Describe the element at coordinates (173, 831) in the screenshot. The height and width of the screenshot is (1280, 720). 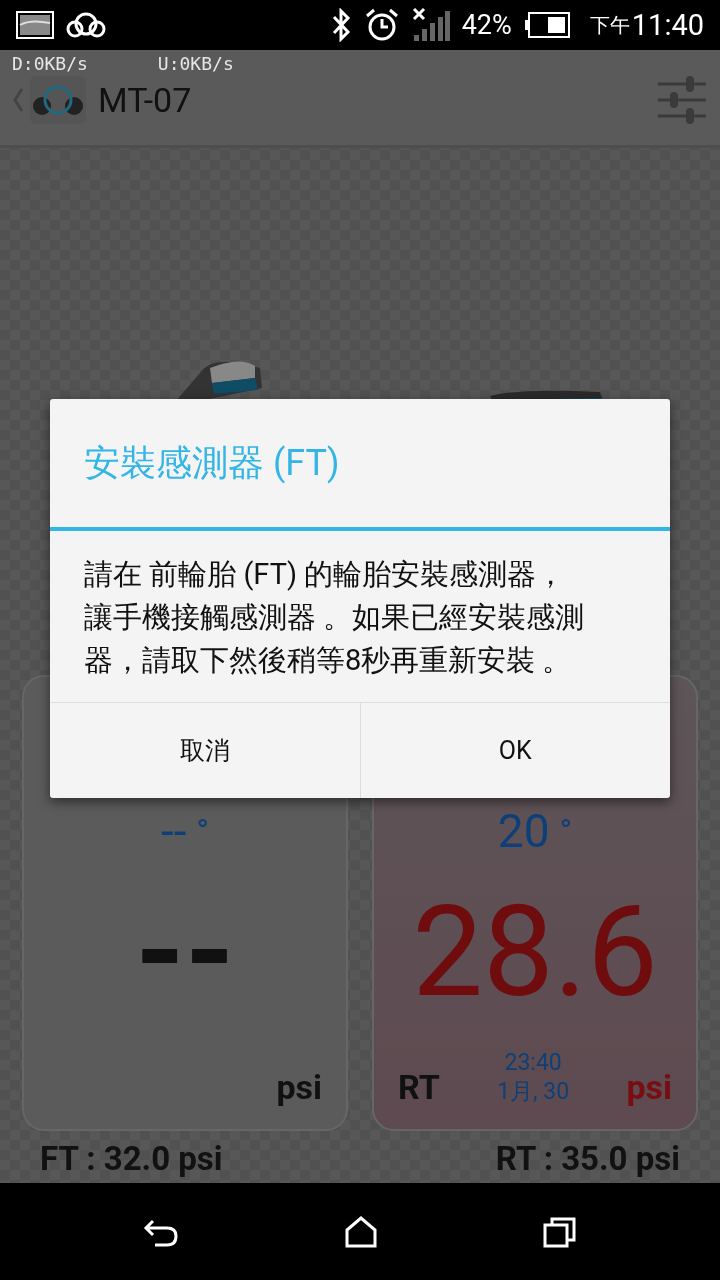
I see `temperature-value: --` at that location.